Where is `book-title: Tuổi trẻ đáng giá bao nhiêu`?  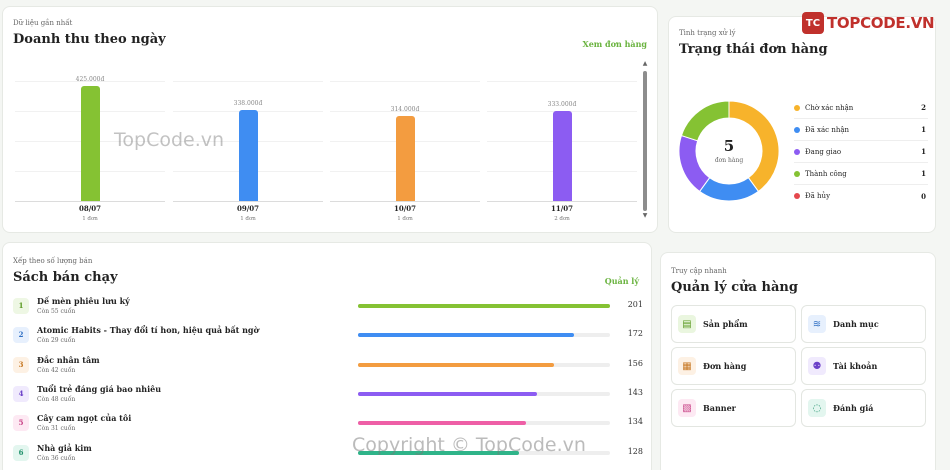 book-title: Tuổi trẻ đáng giá bao nhiêu is located at coordinates (99, 388).